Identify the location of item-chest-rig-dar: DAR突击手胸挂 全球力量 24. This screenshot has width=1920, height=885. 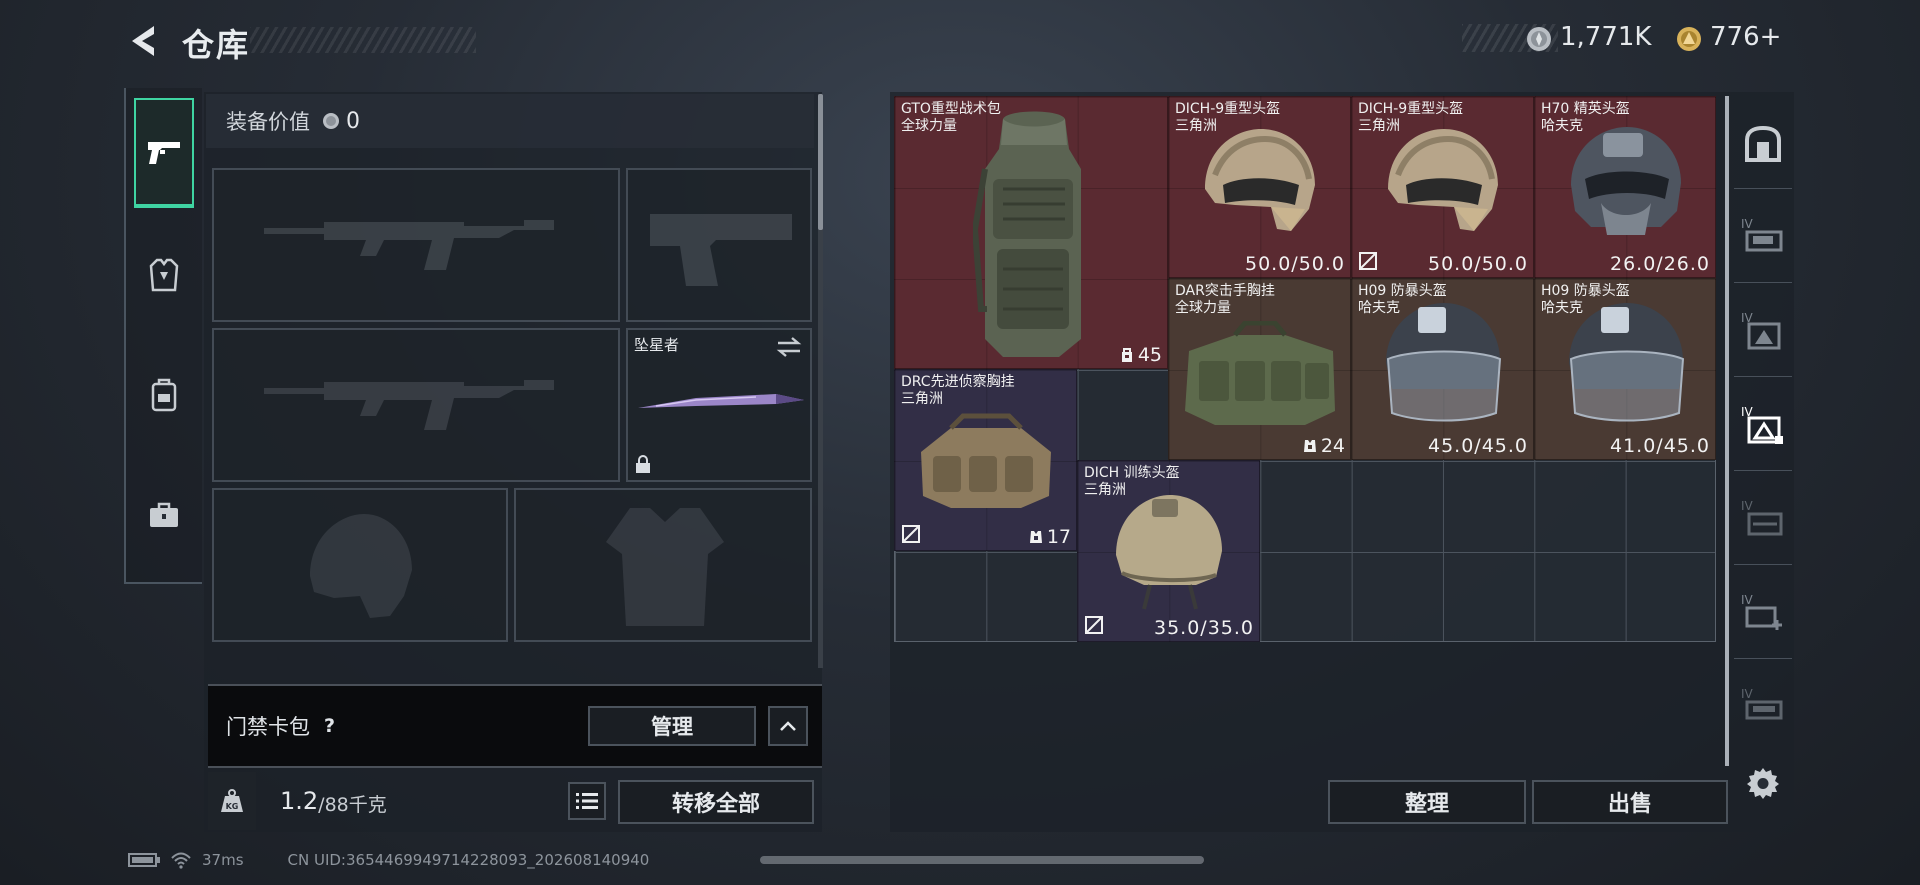
(1259, 369).